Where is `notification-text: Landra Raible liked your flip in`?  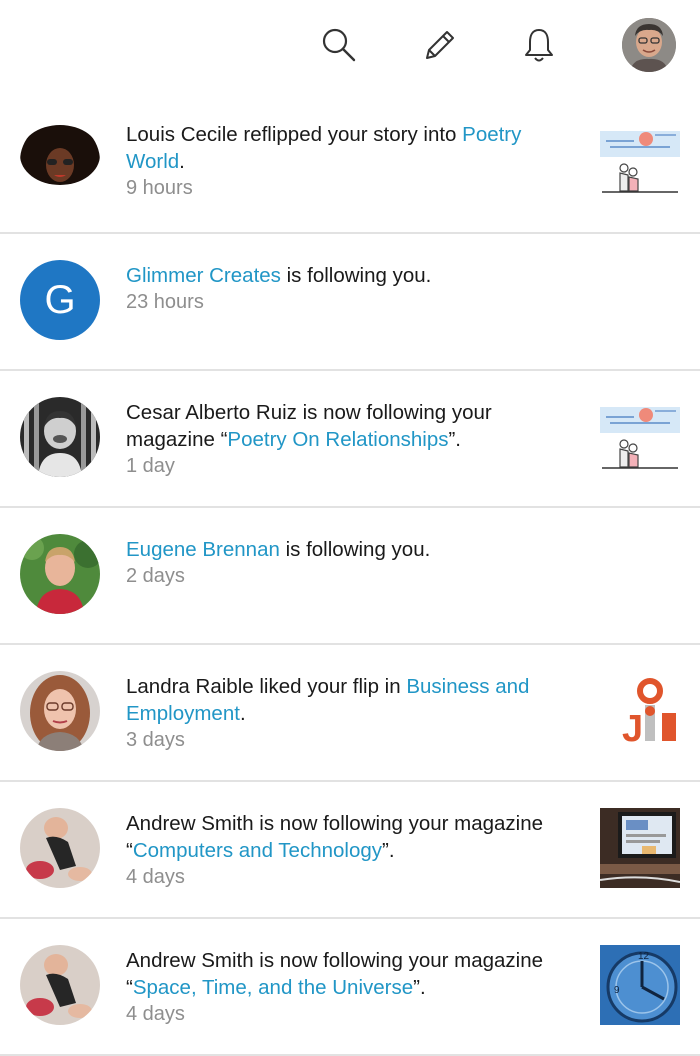 notification-text: Landra Raible liked your flip in is located at coordinates (266, 686).